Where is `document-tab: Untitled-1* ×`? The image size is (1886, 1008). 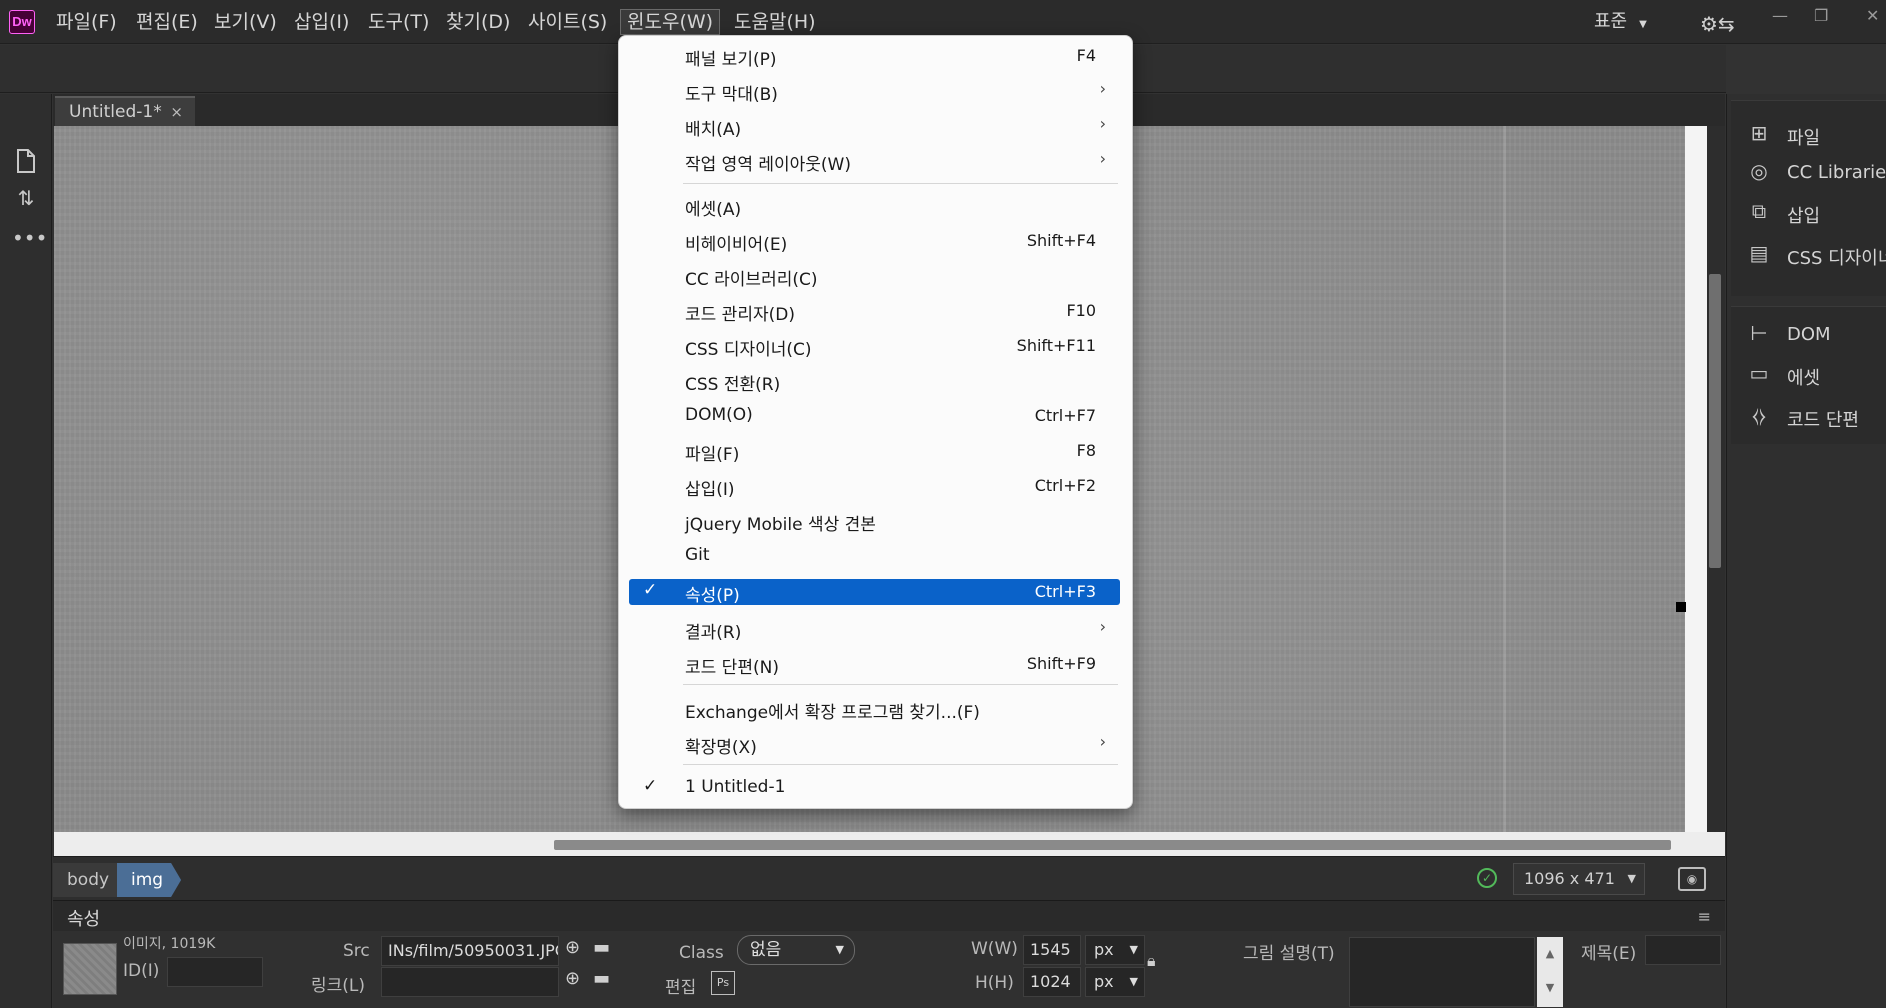 document-tab: Untitled-1* × is located at coordinates (125, 111).